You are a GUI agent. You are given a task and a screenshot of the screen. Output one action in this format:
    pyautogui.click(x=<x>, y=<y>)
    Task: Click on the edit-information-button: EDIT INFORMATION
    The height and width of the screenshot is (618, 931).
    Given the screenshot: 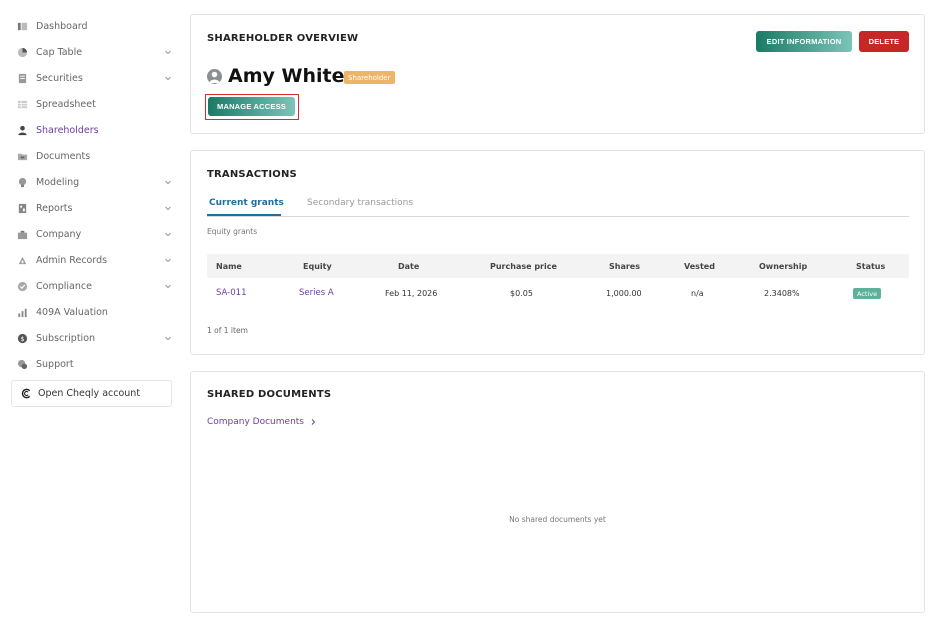 What is the action you would take?
    pyautogui.click(x=804, y=41)
    